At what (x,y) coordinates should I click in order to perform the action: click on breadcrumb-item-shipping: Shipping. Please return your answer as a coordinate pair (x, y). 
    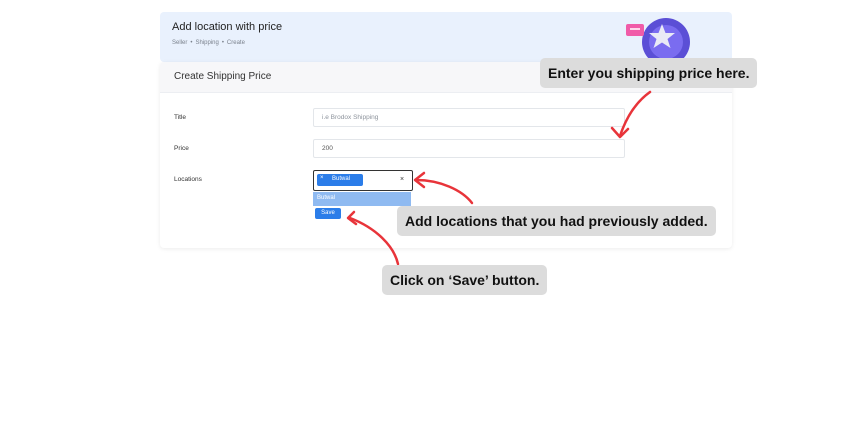
    Looking at the image, I should click on (206, 43).